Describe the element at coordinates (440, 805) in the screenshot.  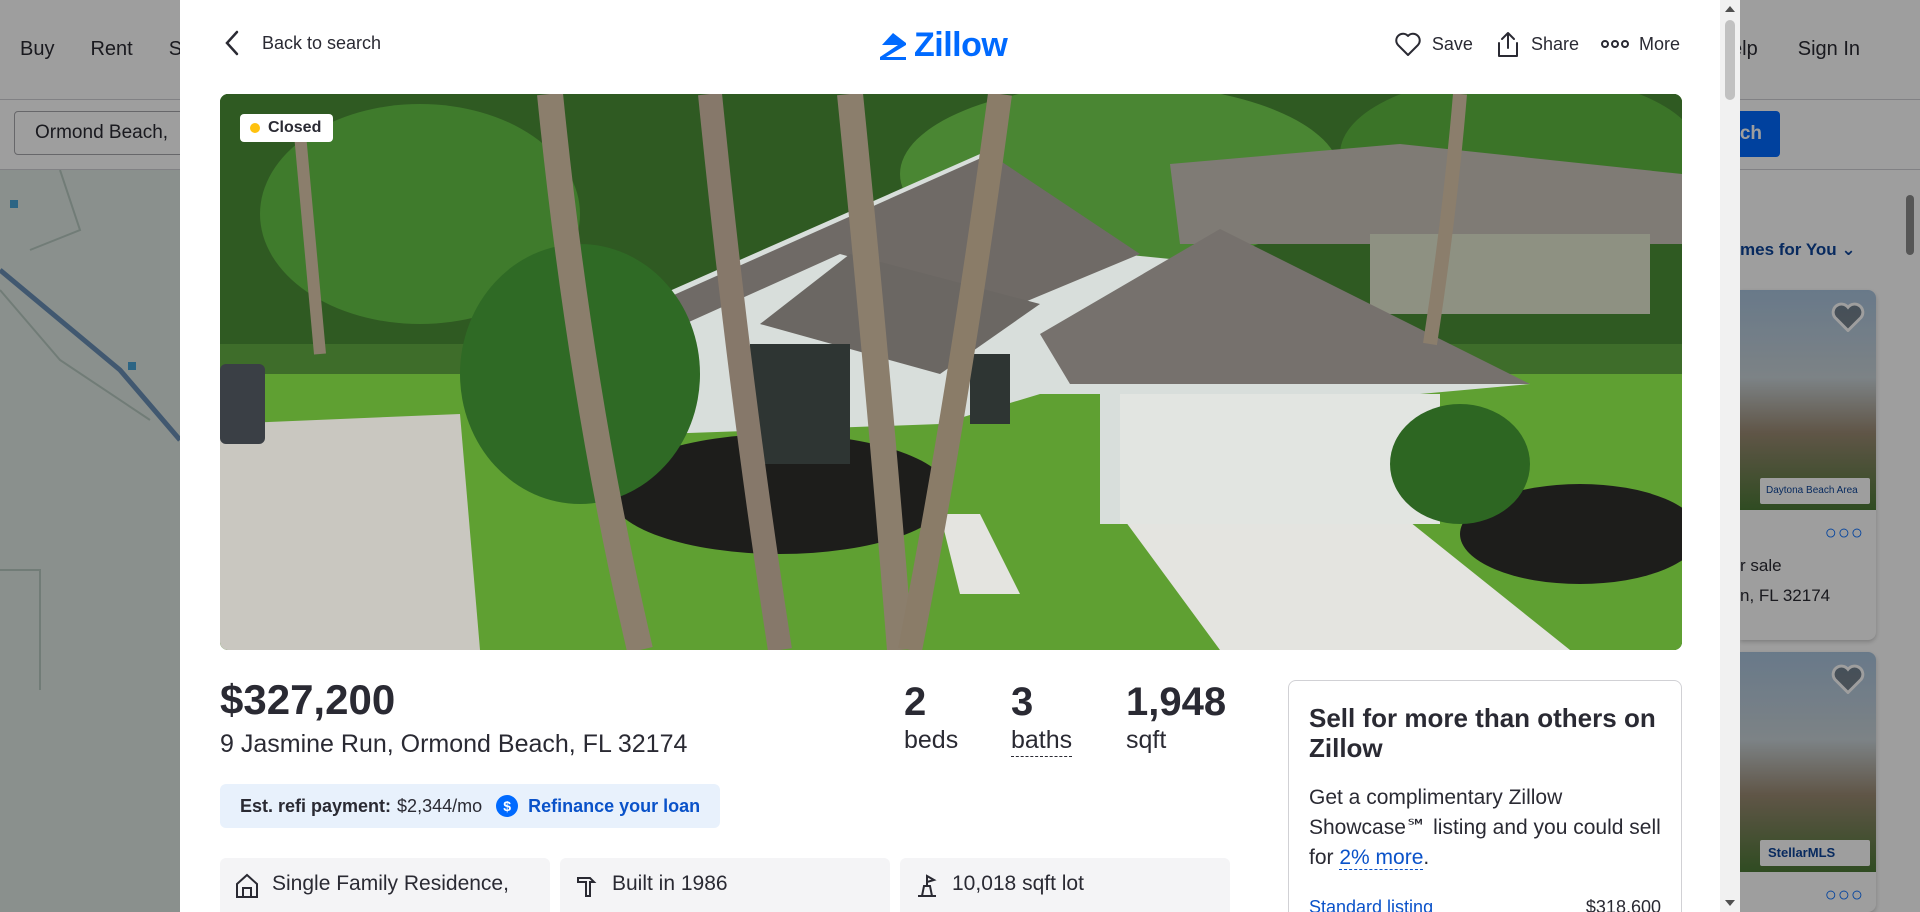
I see `refi-value: $2,344/mo` at that location.